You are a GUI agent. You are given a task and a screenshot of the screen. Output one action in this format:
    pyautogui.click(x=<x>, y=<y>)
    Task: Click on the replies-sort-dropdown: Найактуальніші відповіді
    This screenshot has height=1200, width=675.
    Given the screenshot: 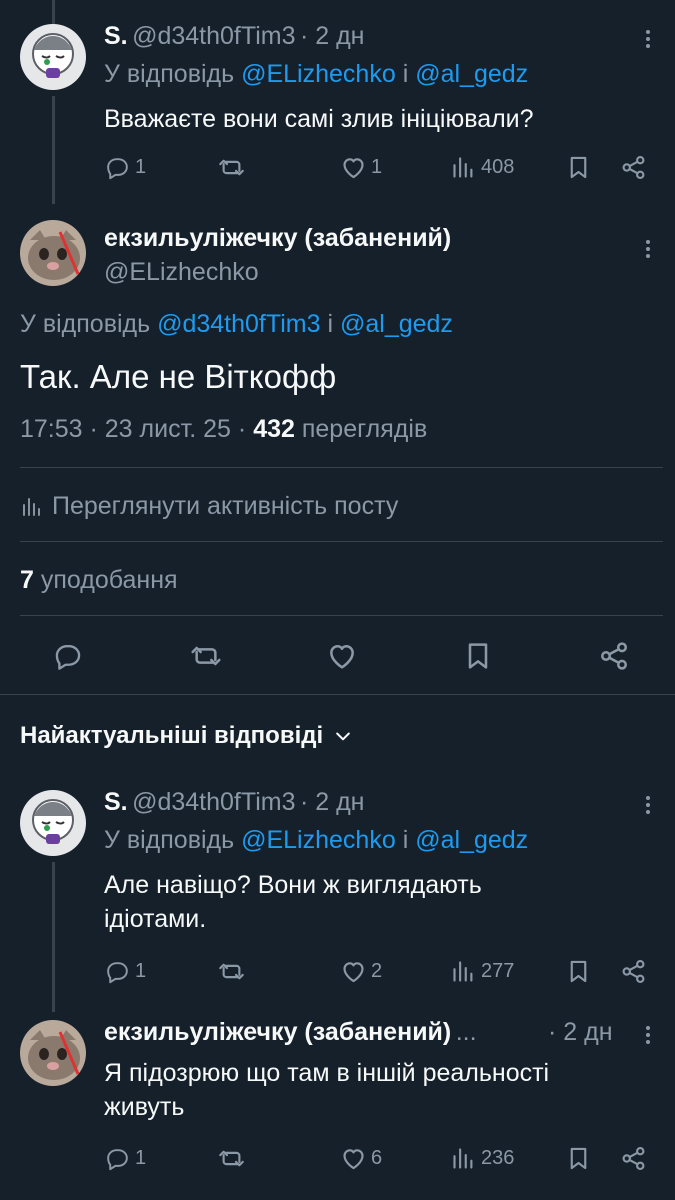 What is the action you would take?
    pyautogui.click(x=186, y=736)
    